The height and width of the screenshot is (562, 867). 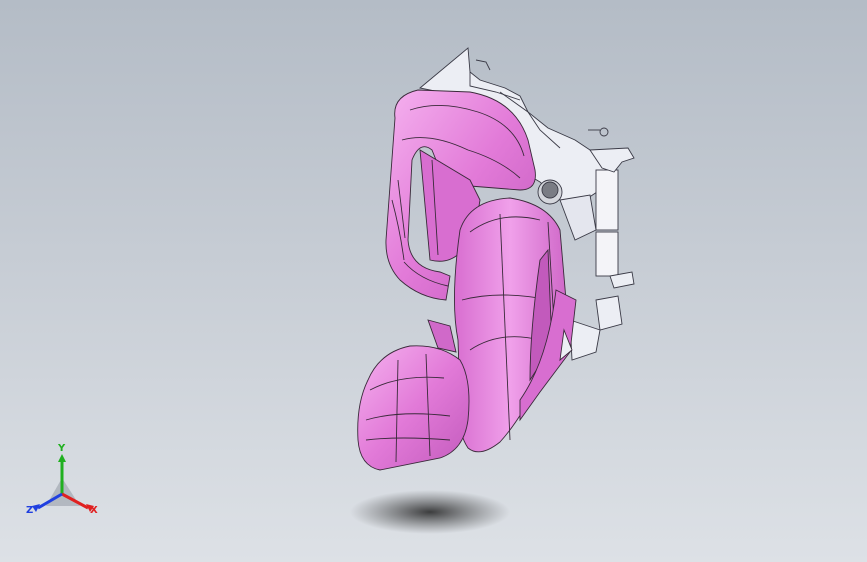 What do you see at coordinates (94, 510) in the screenshot?
I see `axis-x-label: X` at bounding box center [94, 510].